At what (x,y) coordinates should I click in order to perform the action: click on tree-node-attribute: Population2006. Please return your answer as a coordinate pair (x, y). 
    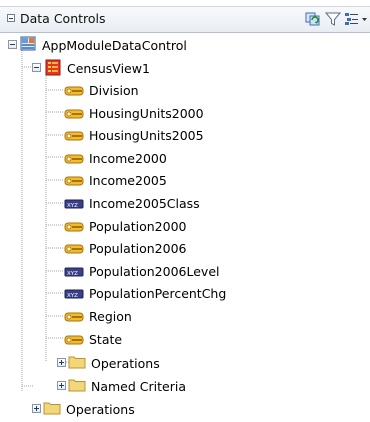
    Looking at the image, I should click on (138, 248).